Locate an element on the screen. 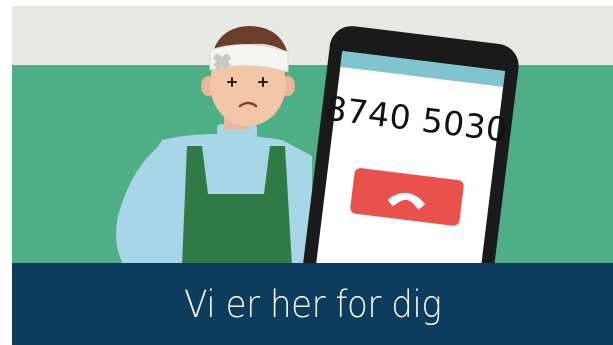 Image resolution: width=613 pixels, height=345 pixels. tagline: Vi er her for dig is located at coordinates (312, 304).